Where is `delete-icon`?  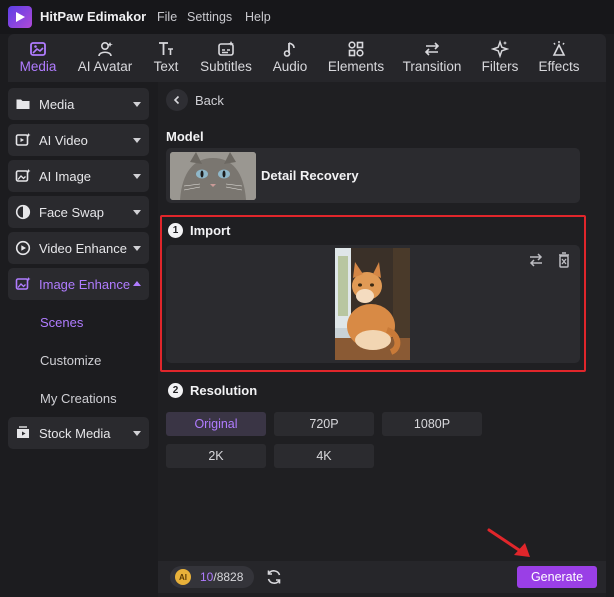
delete-icon is located at coordinates (564, 260).